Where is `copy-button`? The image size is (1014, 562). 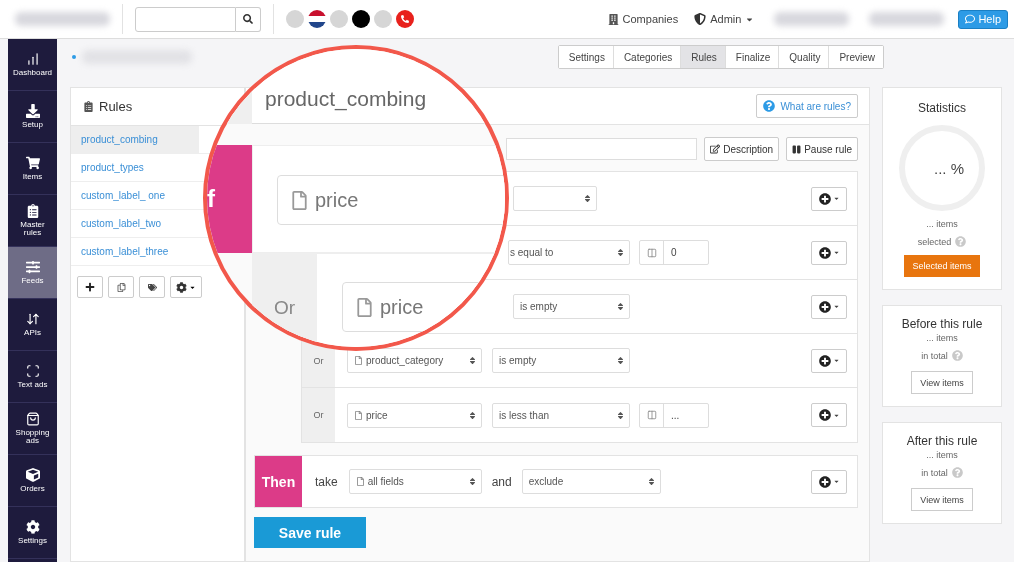
copy-button is located at coordinates (121, 287).